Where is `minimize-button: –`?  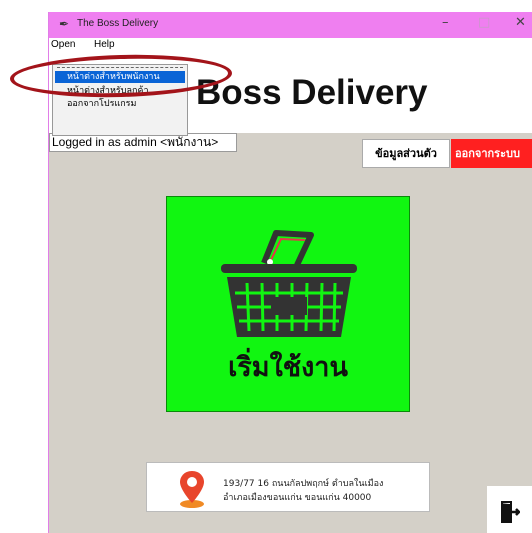
minimize-button: – is located at coordinates (445, 22).